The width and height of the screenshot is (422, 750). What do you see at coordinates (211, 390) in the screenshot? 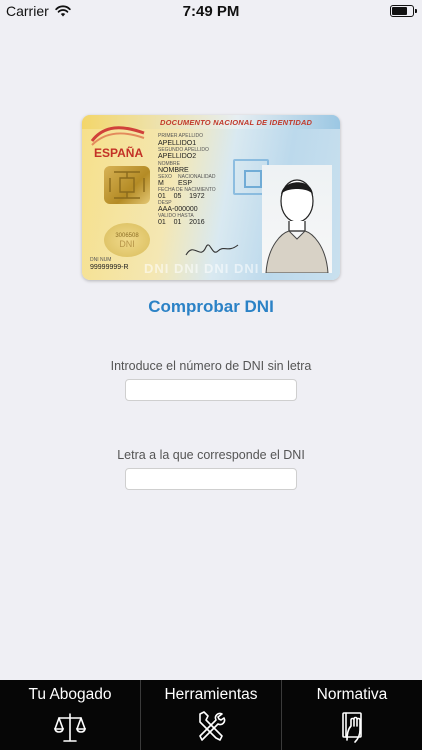
I see `dni-number-input` at bounding box center [211, 390].